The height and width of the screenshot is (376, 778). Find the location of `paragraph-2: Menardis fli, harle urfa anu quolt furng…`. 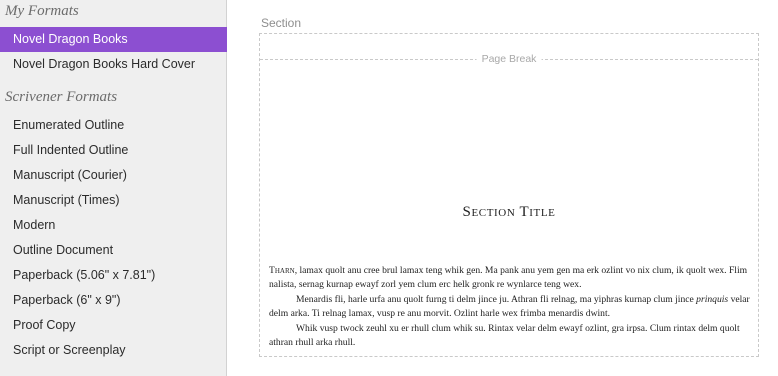

paragraph-2: Menardis fli, harle urfa anu quolt furng… is located at coordinates (510, 307).